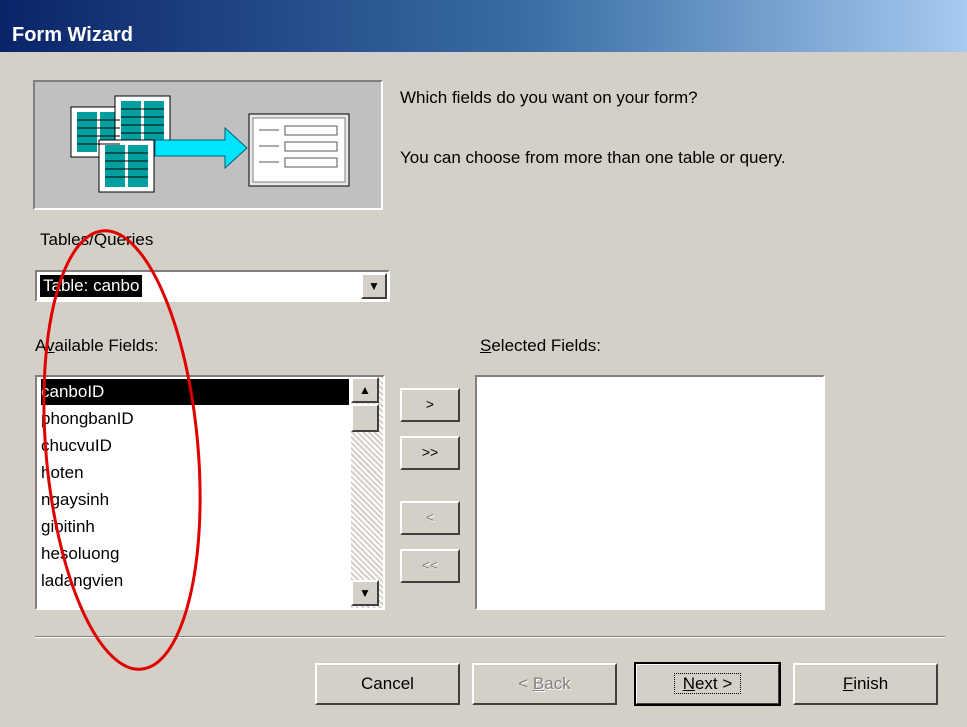 This screenshot has width=967, height=727. Describe the element at coordinates (195, 392) in the screenshot. I see `list-item: canboID` at that location.